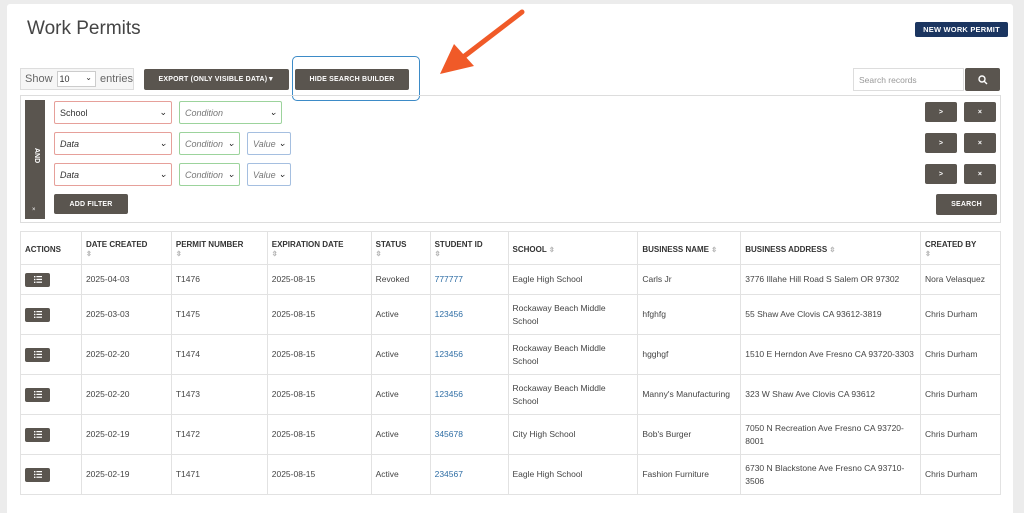 Image resolution: width=1024 pixels, height=513 pixels. What do you see at coordinates (449, 279) in the screenshot?
I see `student-id-link: 777777` at bounding box center [449, 279].